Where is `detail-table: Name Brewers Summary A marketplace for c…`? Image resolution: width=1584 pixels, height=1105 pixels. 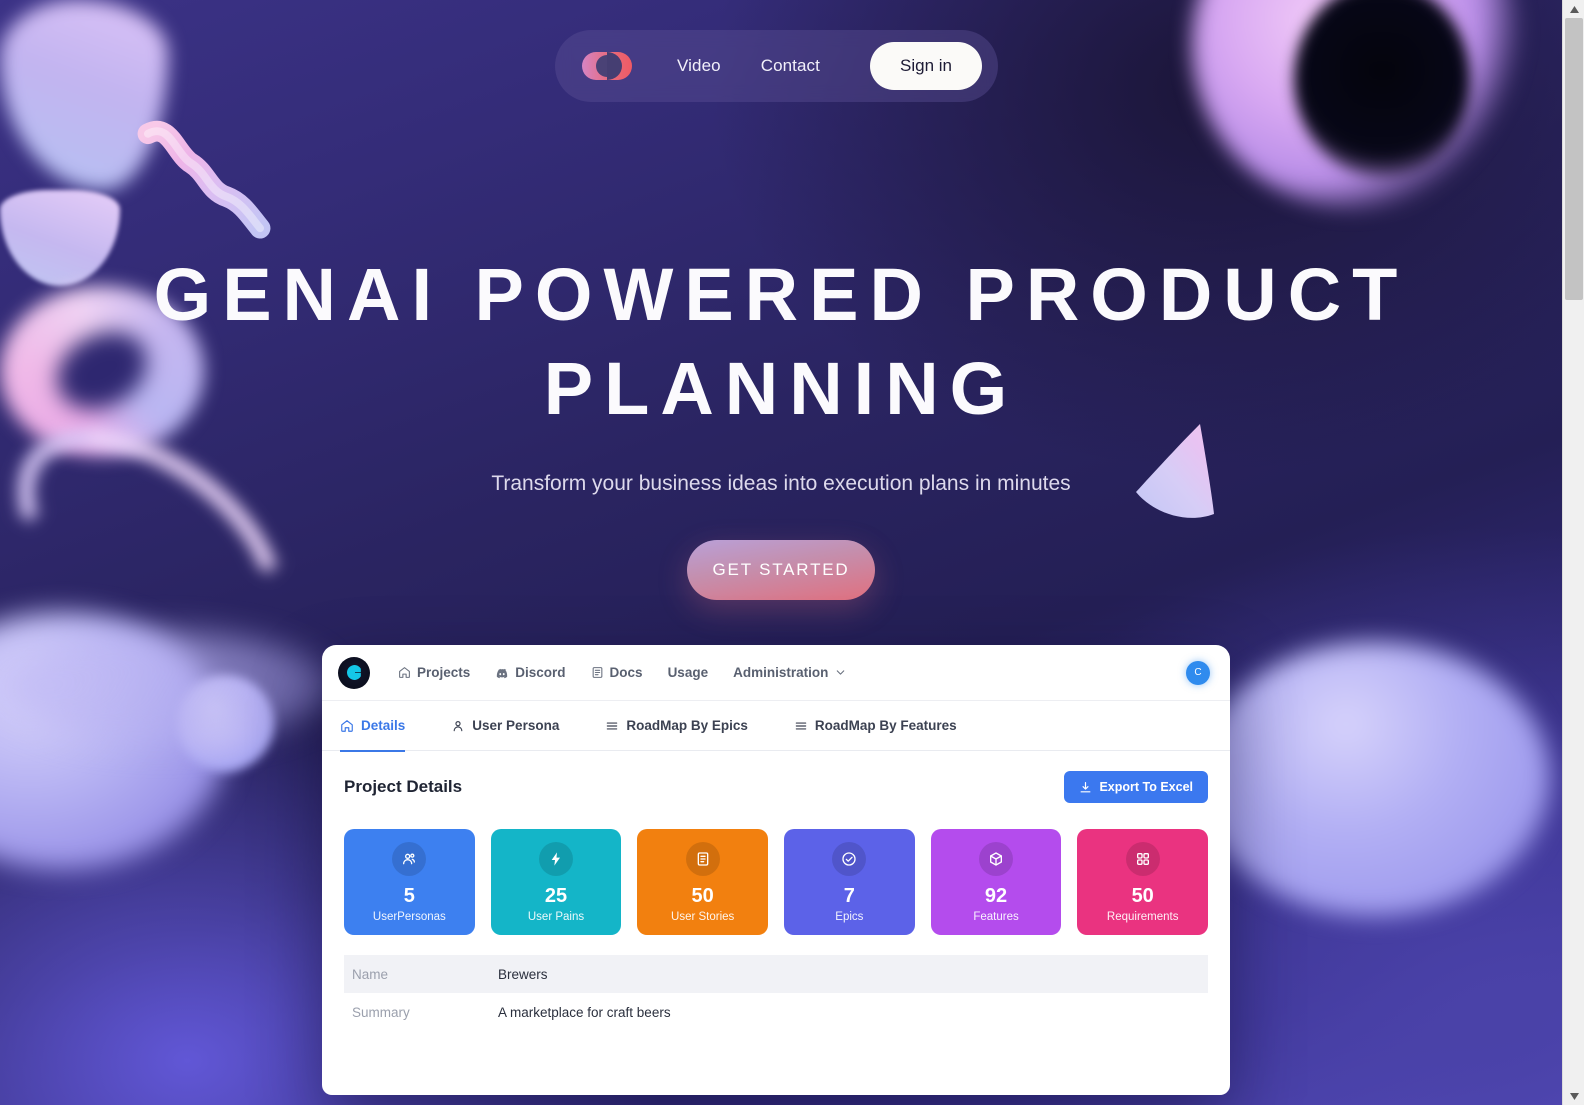
detail-table: Name Brewers Summary A marketplace for c… is located at coordinates (776, 993).